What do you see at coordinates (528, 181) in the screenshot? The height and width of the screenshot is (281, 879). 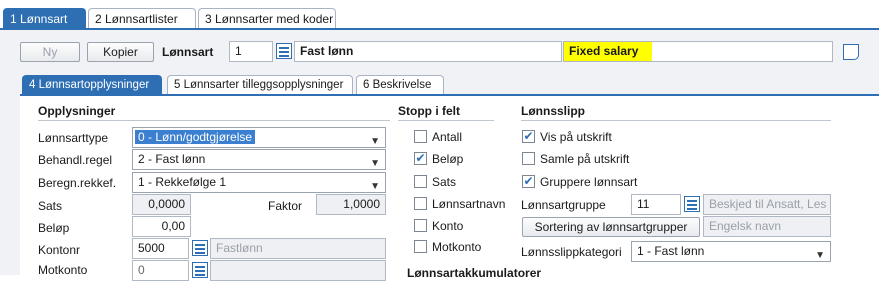 I see `gruppere-lonnsart-checkbox: ✔` at bounding box center [528, 181].